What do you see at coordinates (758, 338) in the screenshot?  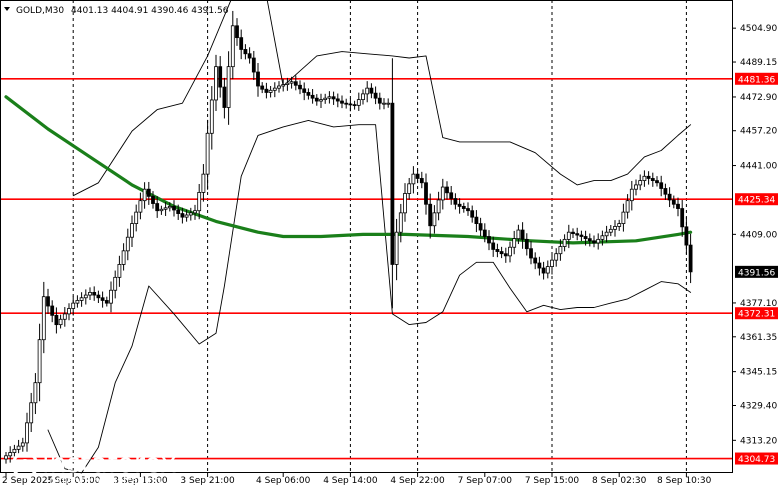 I see `y-tick-label: 4361.35` at bounding box center [758, 338].